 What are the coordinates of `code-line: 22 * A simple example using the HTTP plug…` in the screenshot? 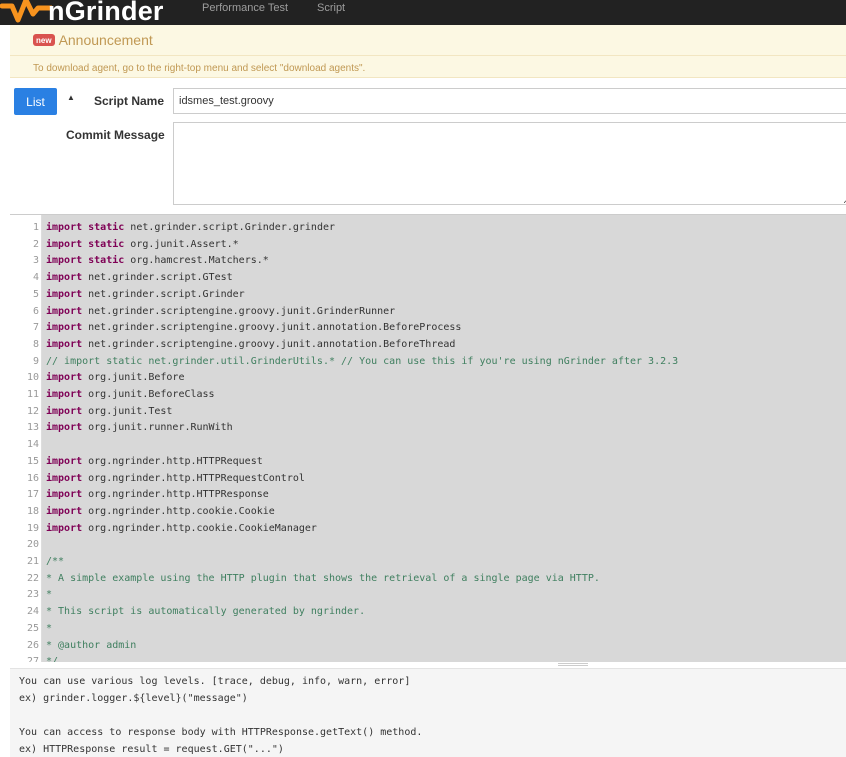 It's located at (428, 578).